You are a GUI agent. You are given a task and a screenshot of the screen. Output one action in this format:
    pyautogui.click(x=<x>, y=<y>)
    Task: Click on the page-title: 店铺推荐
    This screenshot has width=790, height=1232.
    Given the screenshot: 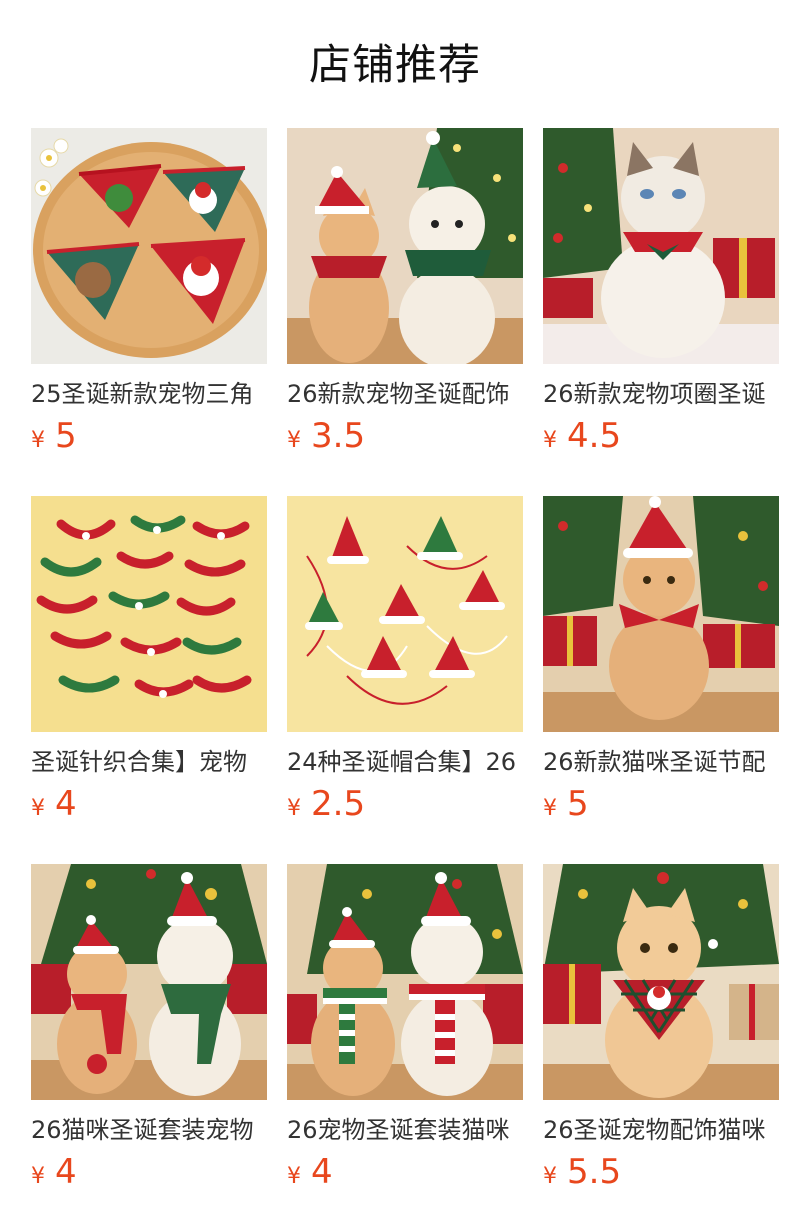 What is the action you would take?
    pyautogui.click(x=394, y=64)
    